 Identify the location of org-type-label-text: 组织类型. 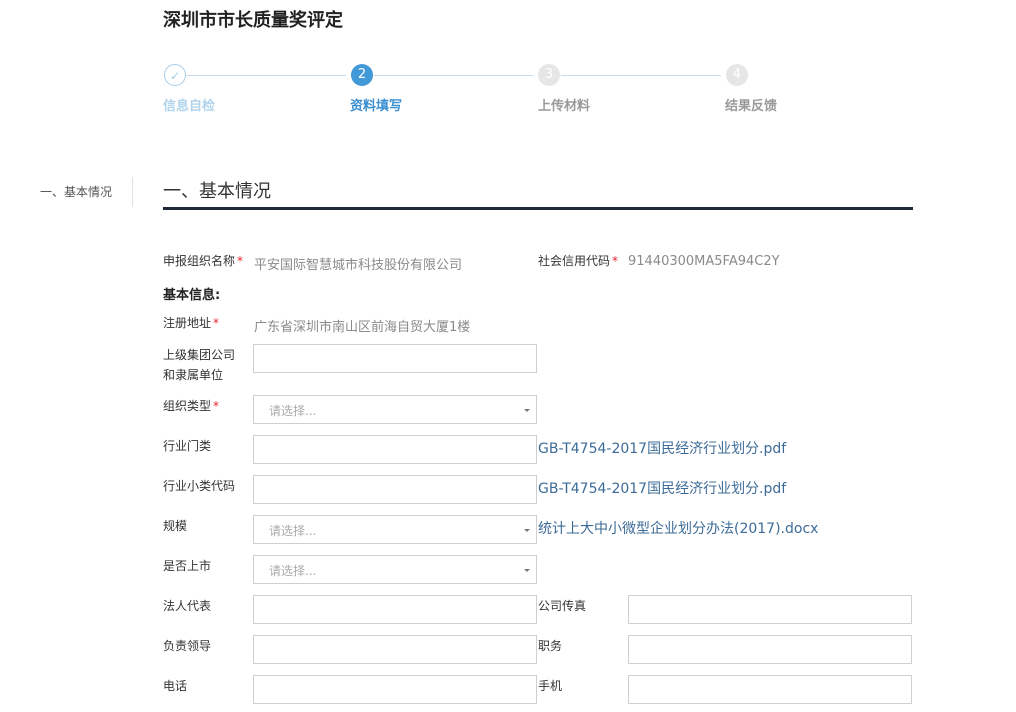
(187, 406).